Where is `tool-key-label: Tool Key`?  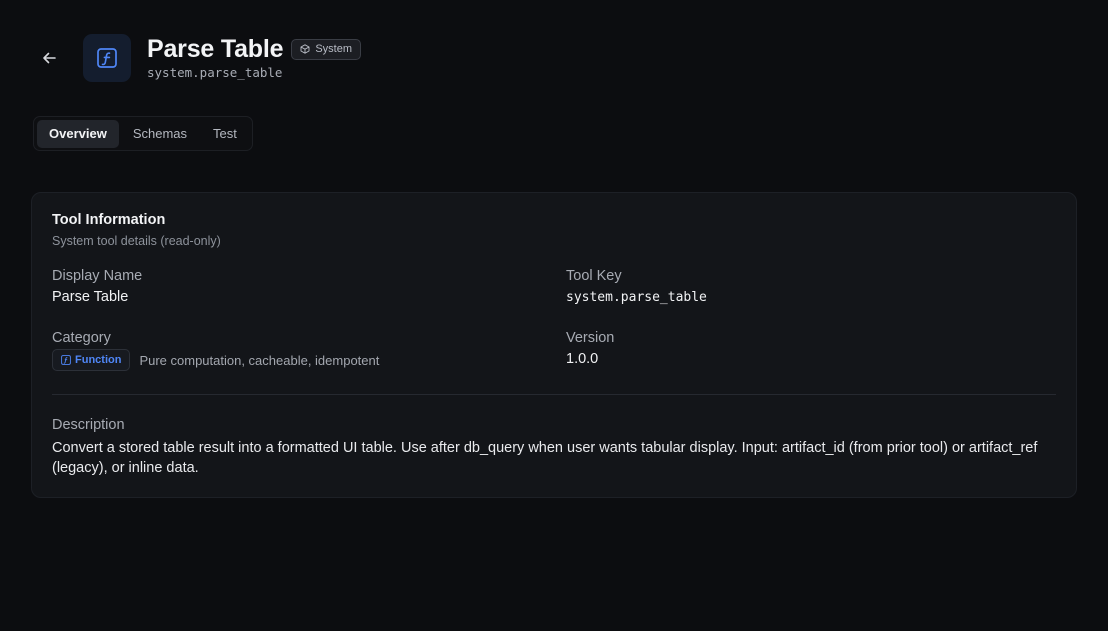
tool-key-label: Tool Key is located at coordinates (594, 276).